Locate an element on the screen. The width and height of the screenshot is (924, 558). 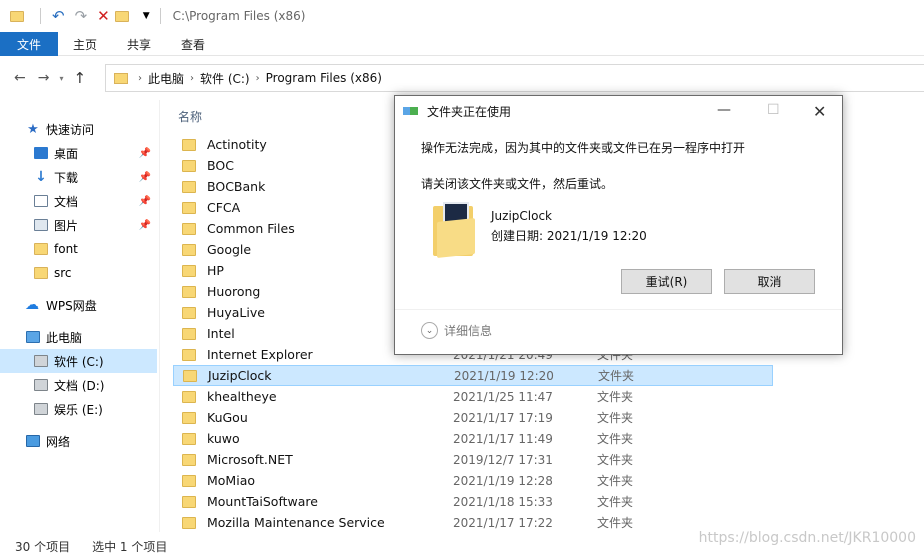
sidebar-item-label: 桌面 is located at coordinates (66, 153).